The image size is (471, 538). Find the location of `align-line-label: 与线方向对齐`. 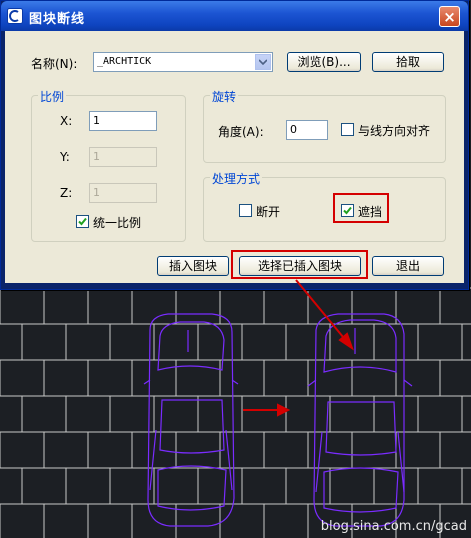

align-line-label: 与线方向对齐 is located at coordinates (394, 131).